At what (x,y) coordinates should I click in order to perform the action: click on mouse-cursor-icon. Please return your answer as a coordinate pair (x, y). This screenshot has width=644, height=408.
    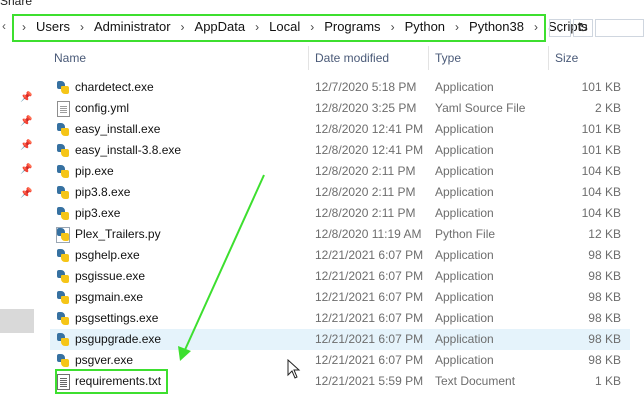
    Looking at the image, I should click on (294, 369).